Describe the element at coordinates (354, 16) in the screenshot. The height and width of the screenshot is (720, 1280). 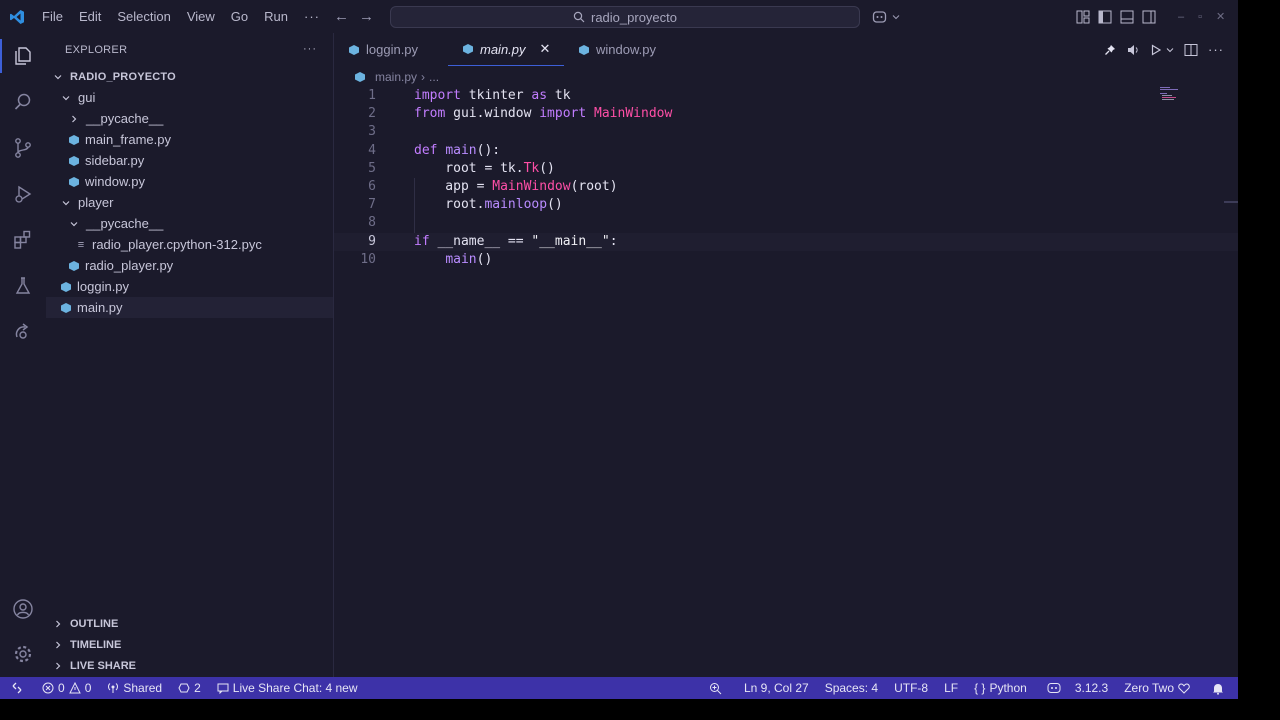
I see `nav-arrows: ← →` at that location.